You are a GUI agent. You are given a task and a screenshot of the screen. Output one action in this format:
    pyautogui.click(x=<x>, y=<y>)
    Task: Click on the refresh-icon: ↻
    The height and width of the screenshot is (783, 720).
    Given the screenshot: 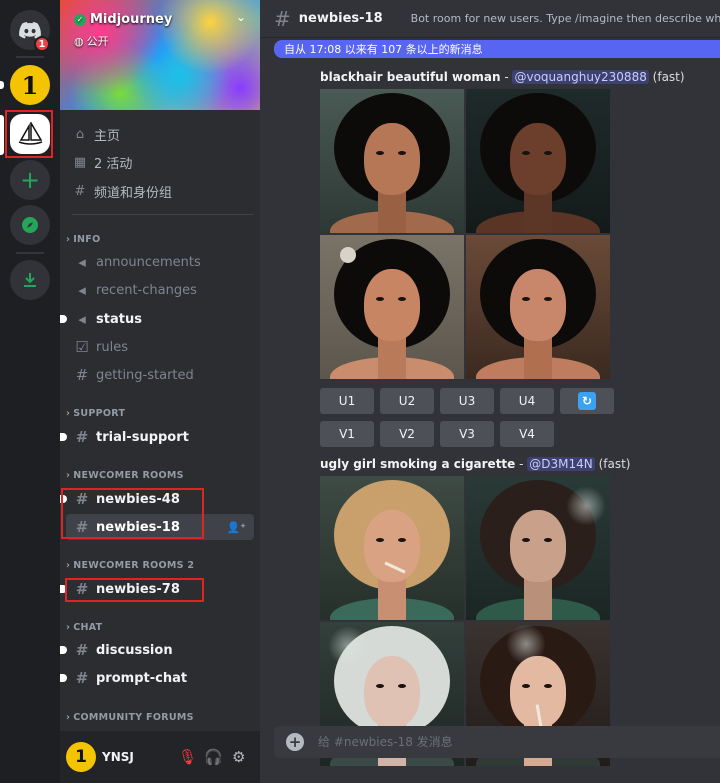 What is the action you would take?
    pyautogui.click(x=587, y=401)
    